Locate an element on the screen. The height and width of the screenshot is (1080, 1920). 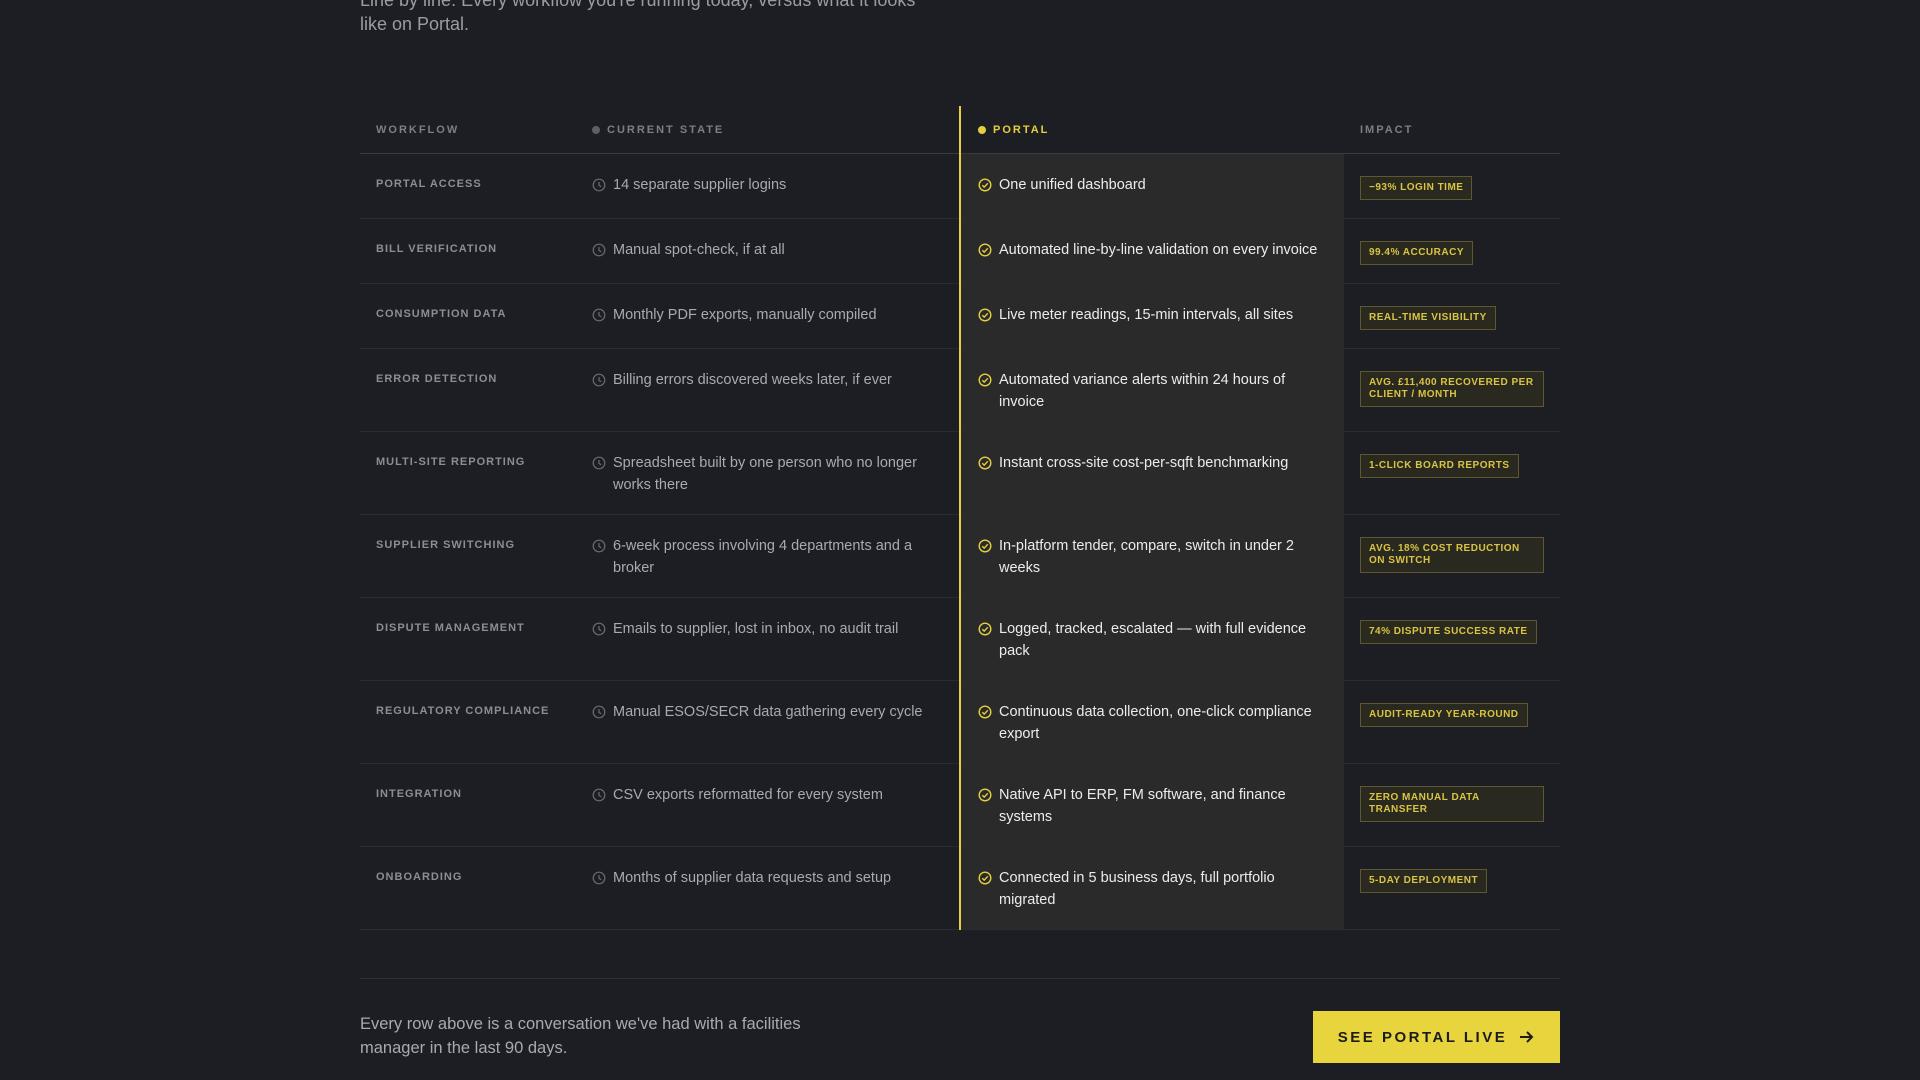
workflow-label: REGULATORY COMPLIANCE is located at coordinates (463, 711).